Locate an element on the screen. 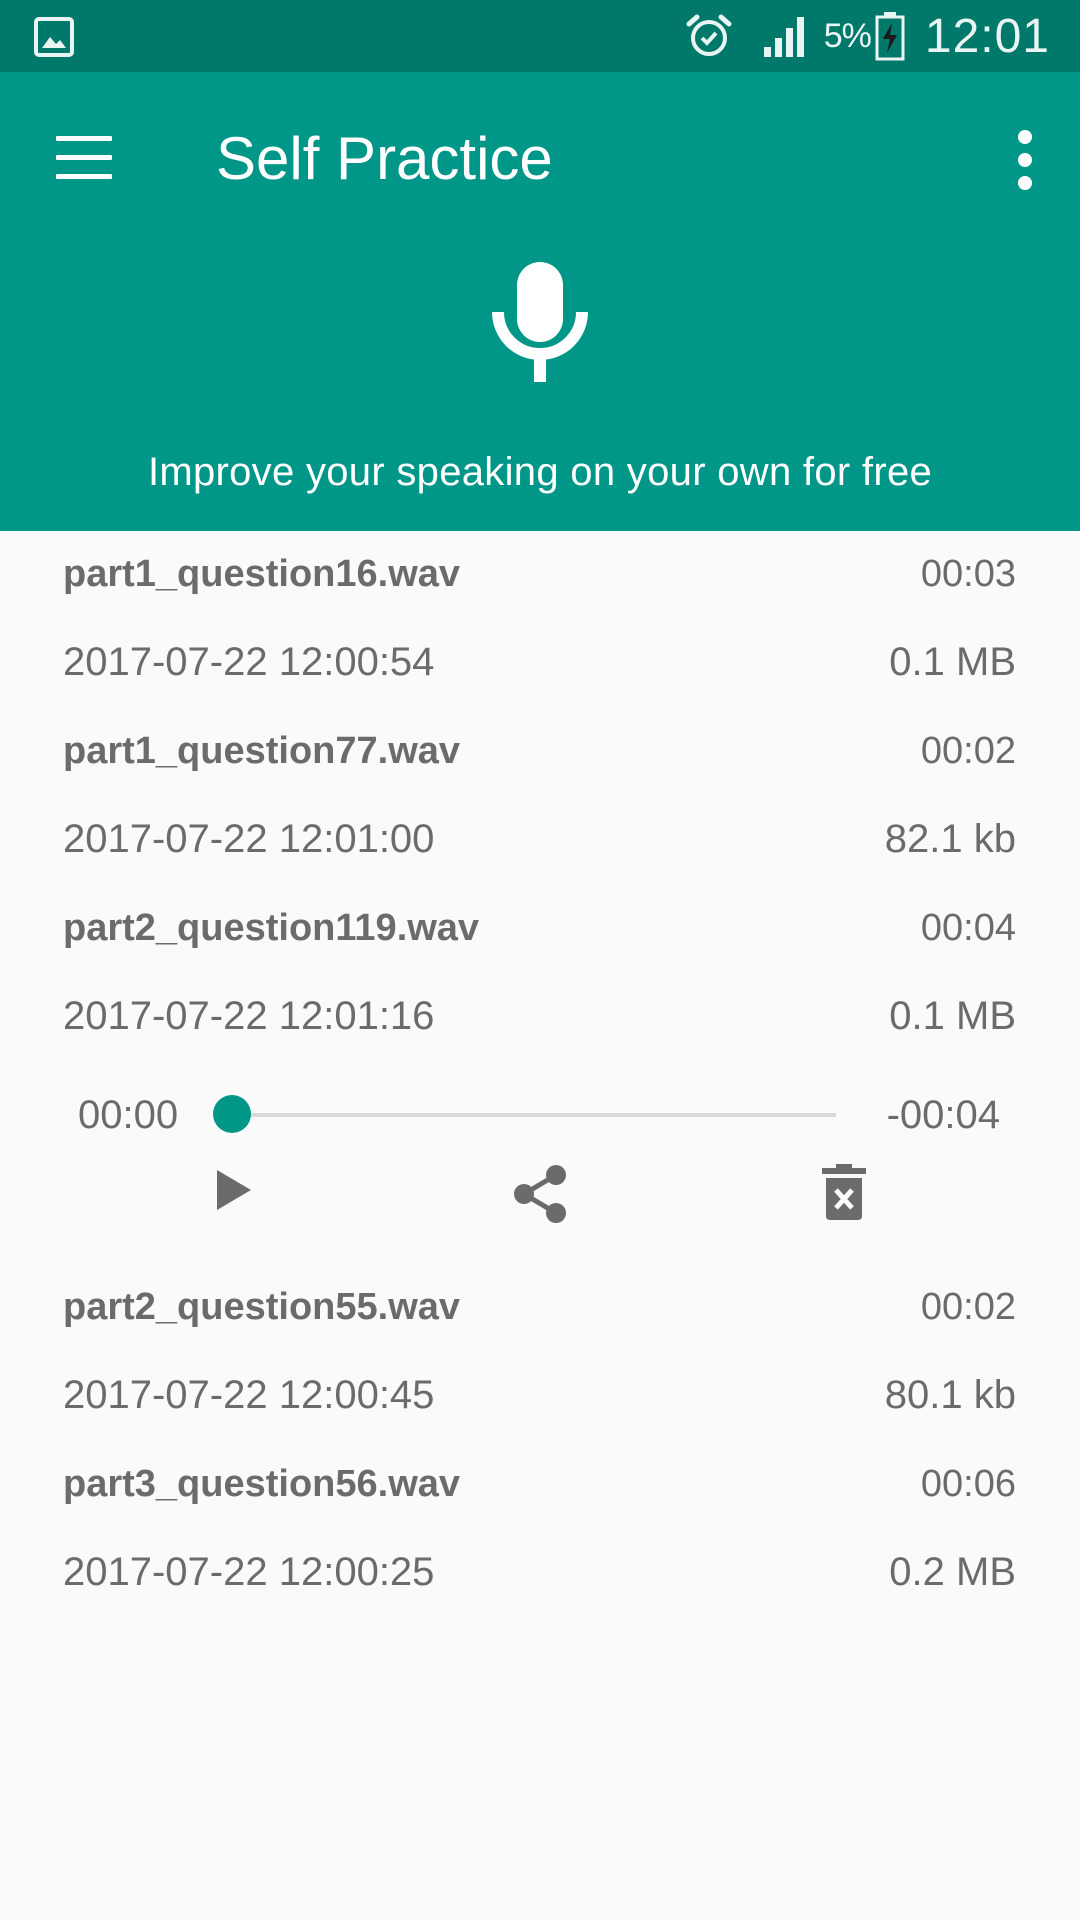 The height and width of the screenshot is (1920, 1080). share-icon is located at coordinates (540, 1194).